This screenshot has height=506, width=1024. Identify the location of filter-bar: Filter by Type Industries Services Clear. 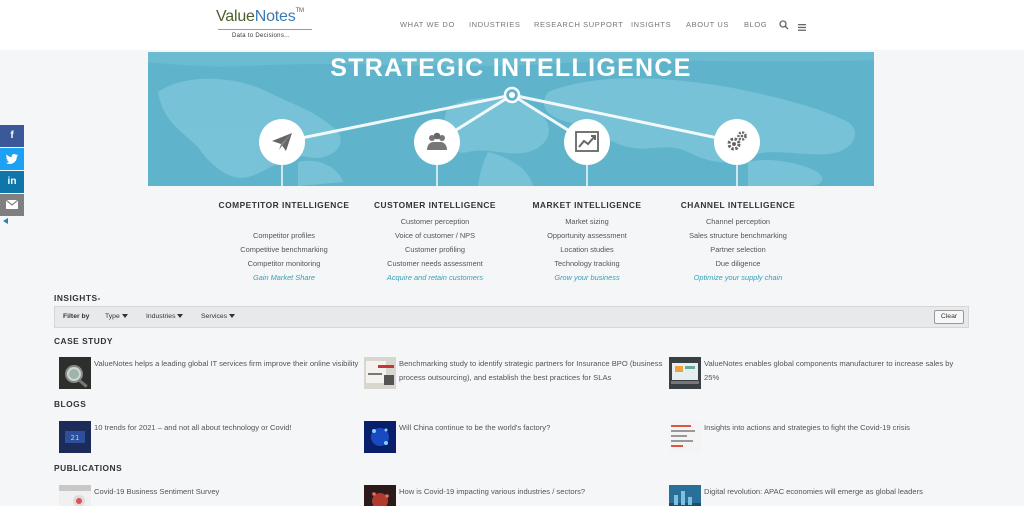
(511, 317).